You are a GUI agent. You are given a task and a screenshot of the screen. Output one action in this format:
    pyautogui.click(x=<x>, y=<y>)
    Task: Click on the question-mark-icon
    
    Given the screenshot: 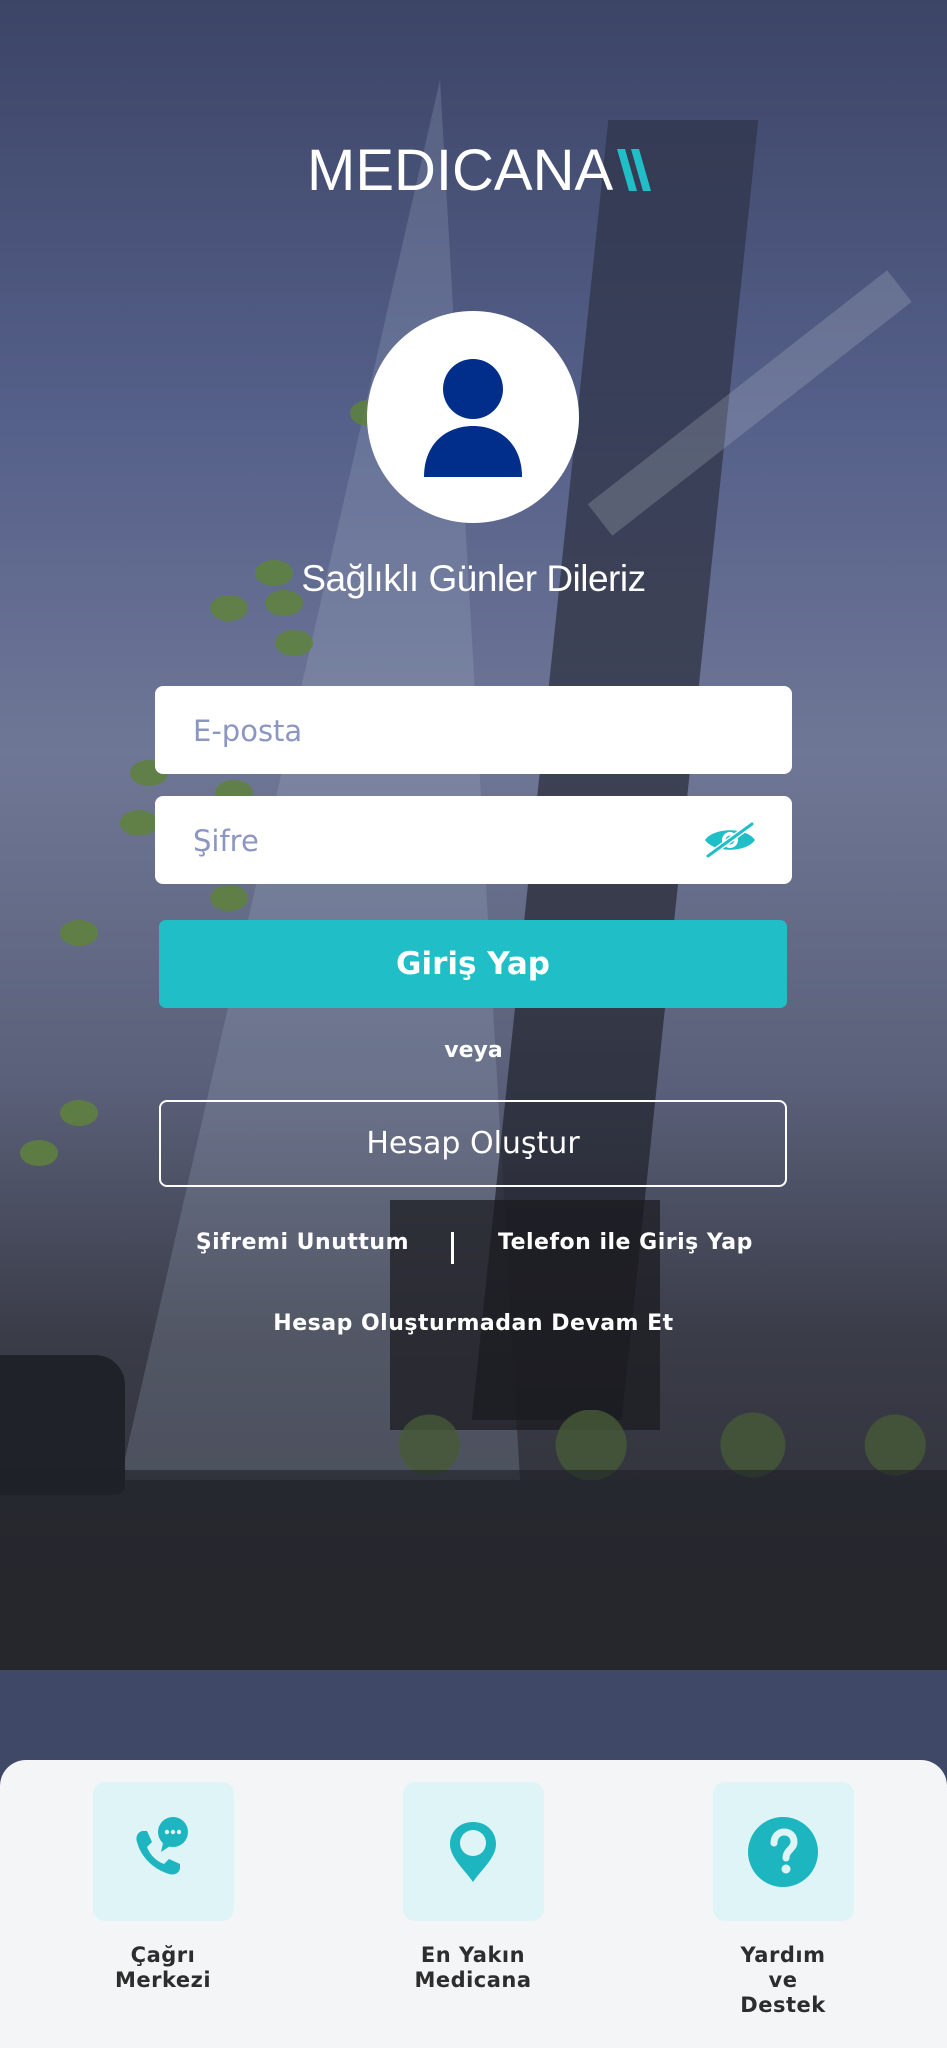 What is the action you would take?
    pyautogui.click(x=783, y=1851)
    